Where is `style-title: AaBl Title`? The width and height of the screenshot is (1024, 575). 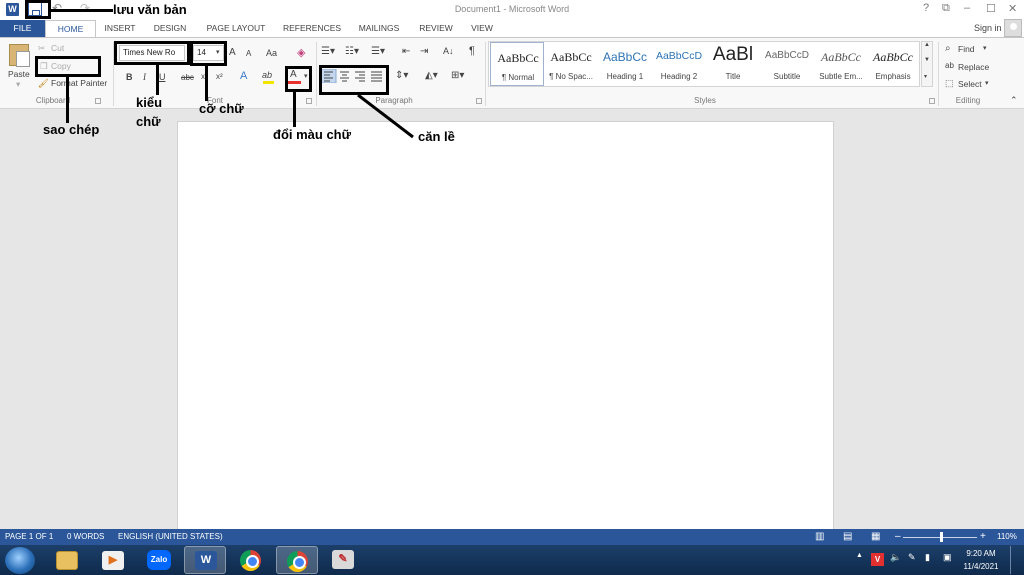
style-title: AaBl Title is located at coordinates (733, 64).